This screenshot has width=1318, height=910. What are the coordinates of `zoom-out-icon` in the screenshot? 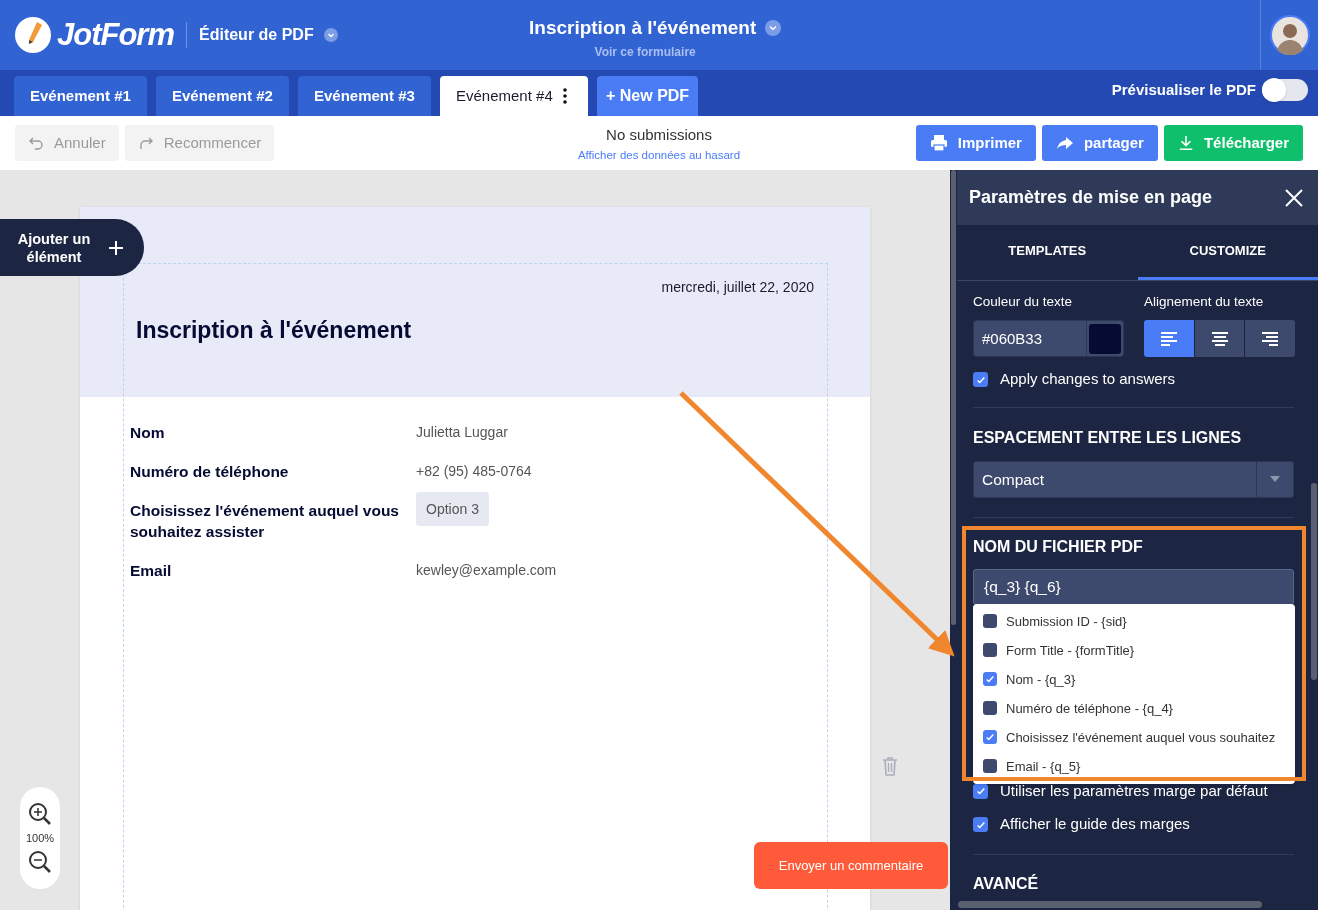 It's located at (40, 862).